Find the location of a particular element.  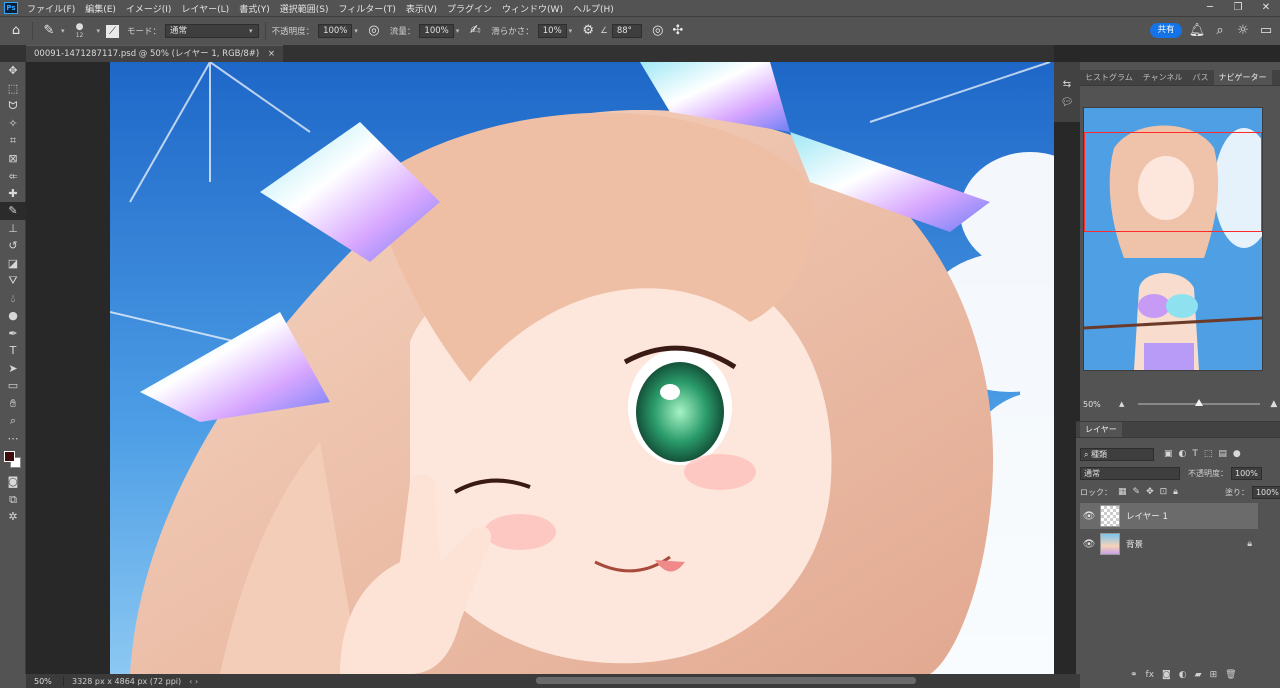

marquee-tool-icon: ⬚ is located at coordinates (13, 89).